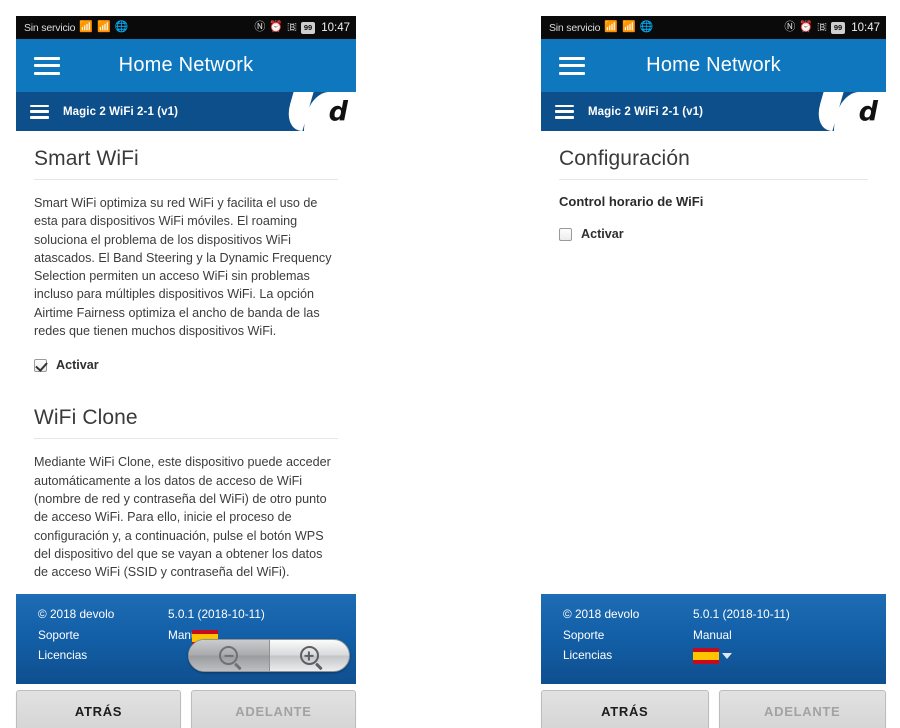 The width and height of the screenshot is (900, 728). What do you see at coordinates (727, 656) in the screenshot?
I see `chevron-down-icon` at bounding box center [727, 656].